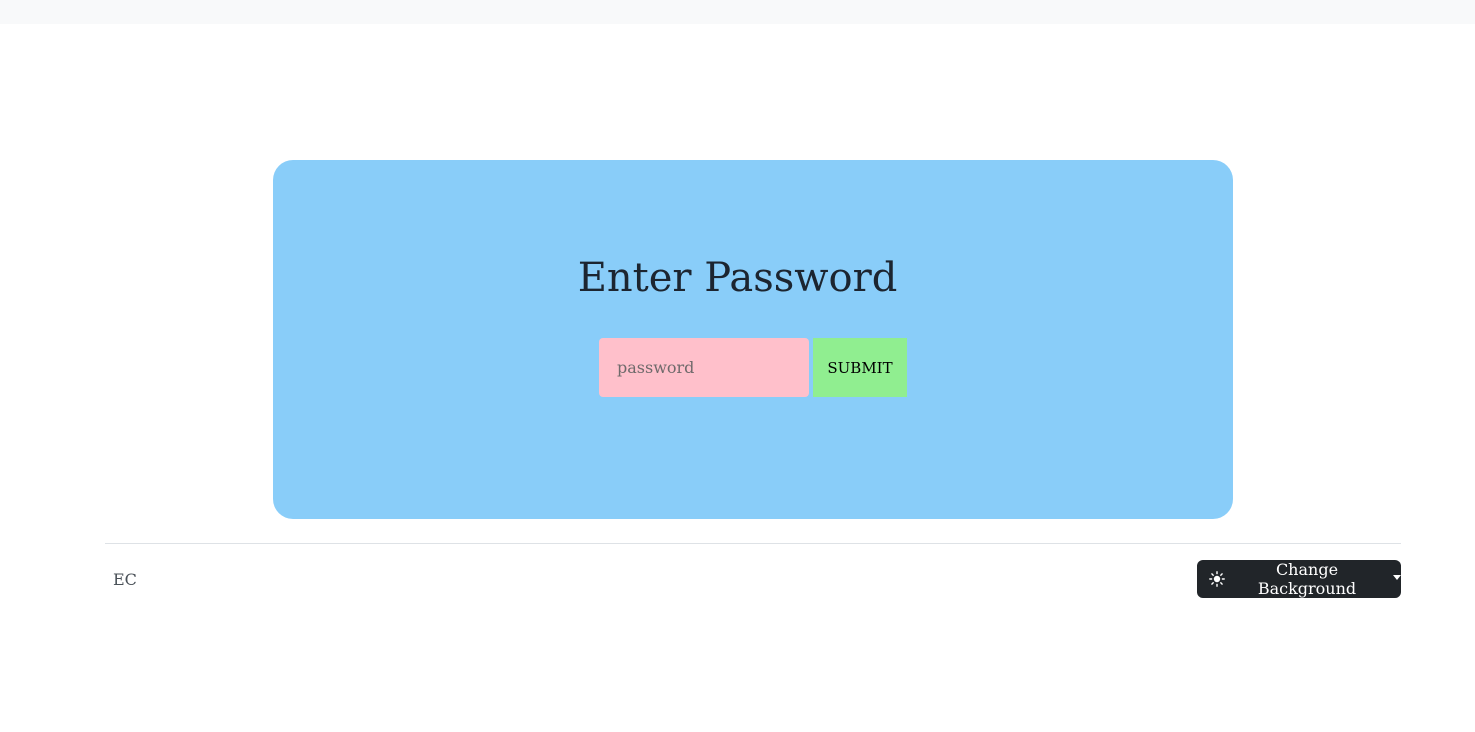  I want to click on top-bar, so click(737, 12).